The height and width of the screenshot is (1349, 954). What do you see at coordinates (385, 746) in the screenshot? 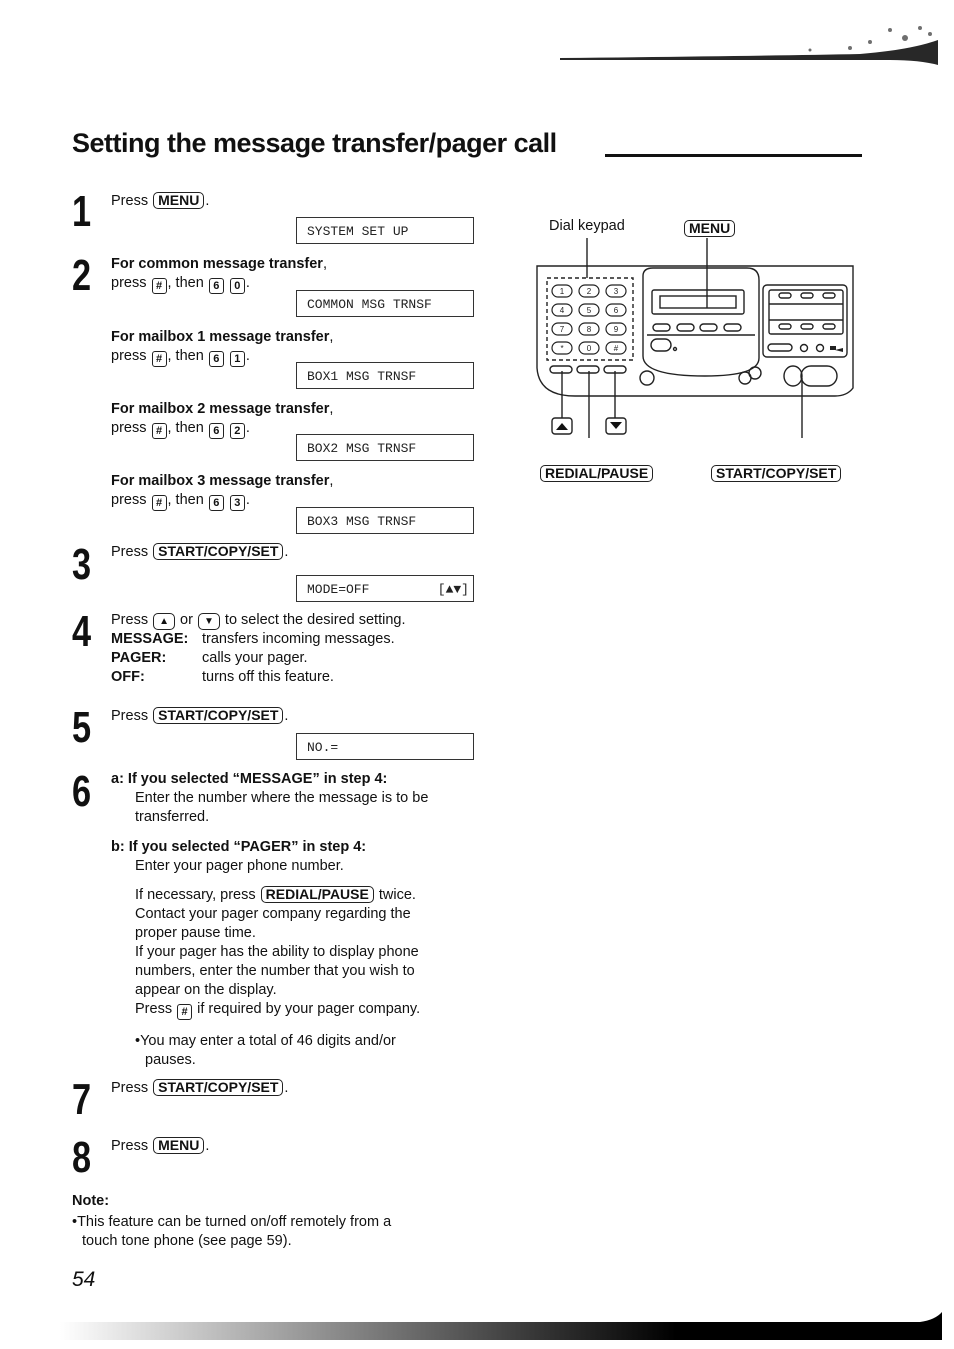
I see `lcd-display: NO.=` at bounding box center [385, 746].